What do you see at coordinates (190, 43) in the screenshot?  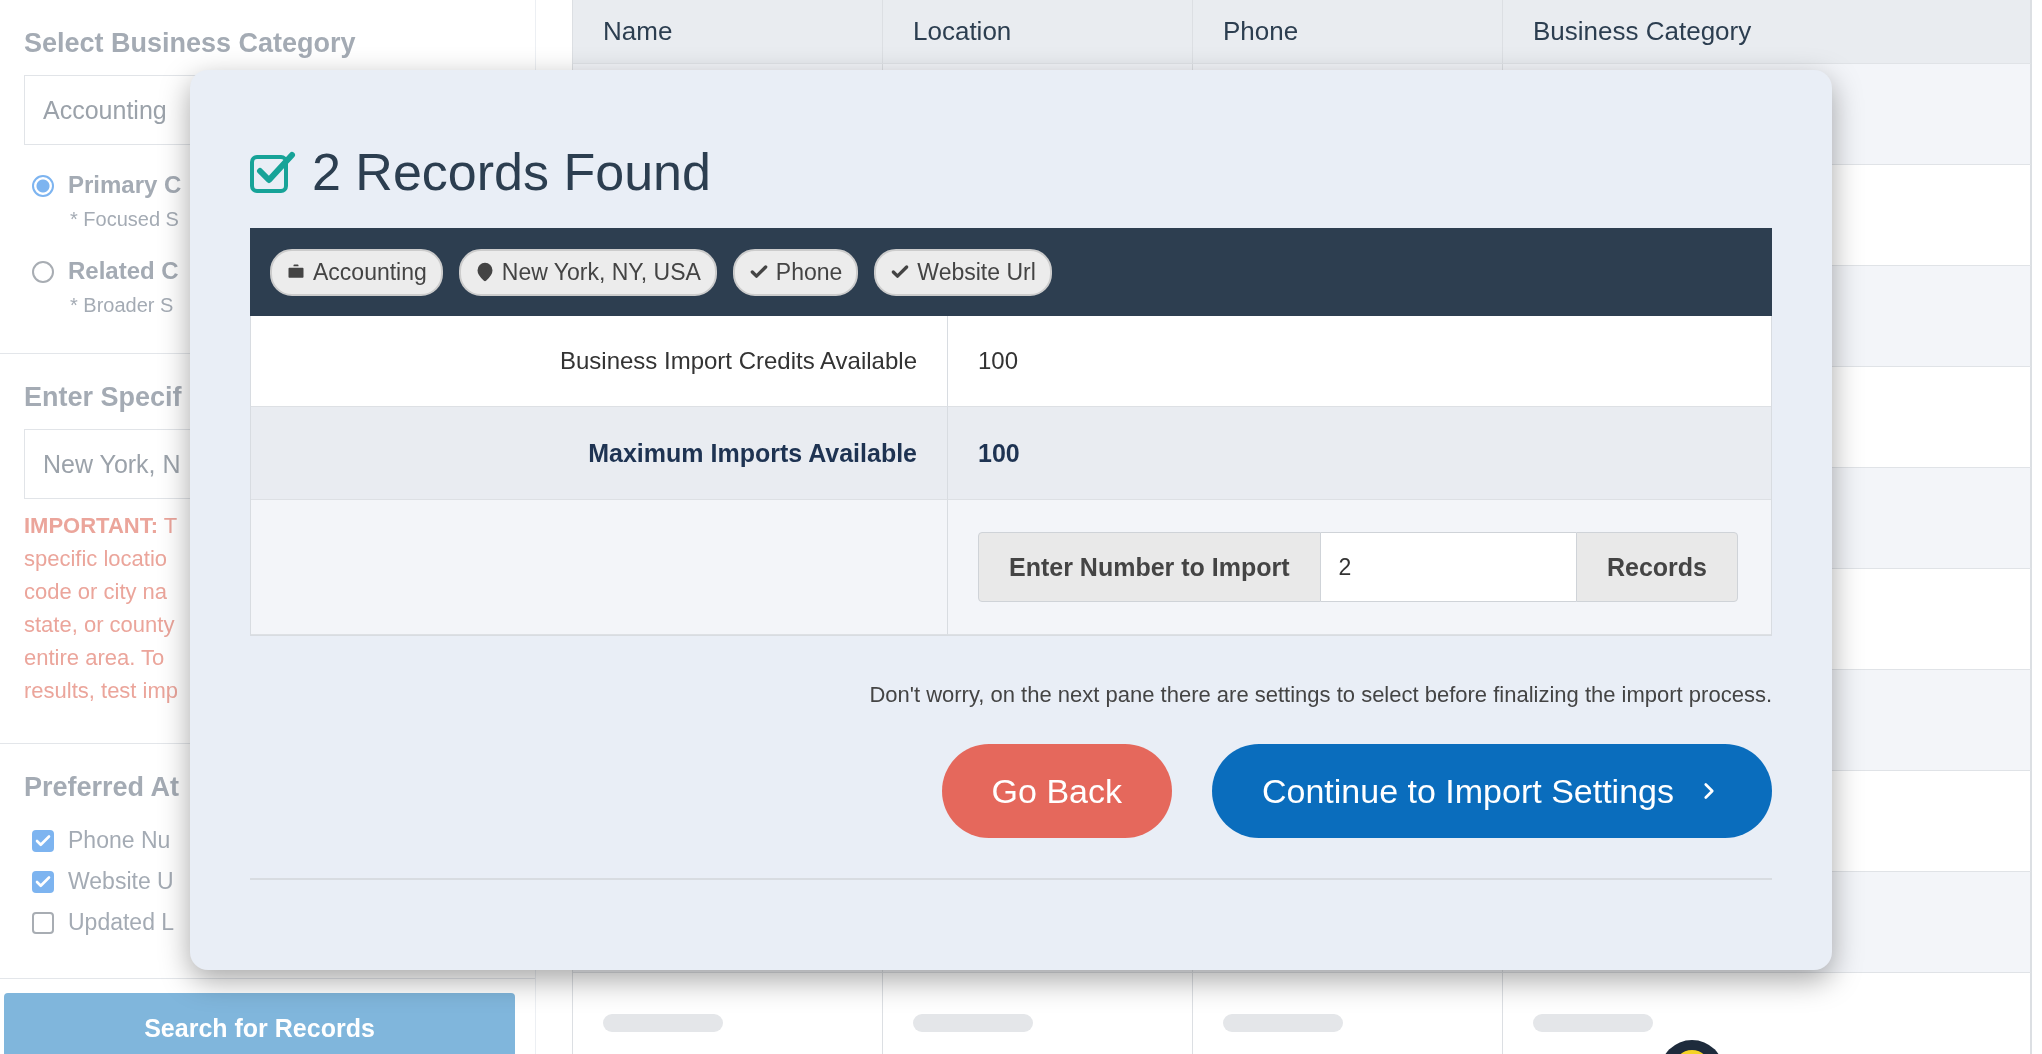 I see `section-title: Select Business Category` at bounding box center [190, 43].